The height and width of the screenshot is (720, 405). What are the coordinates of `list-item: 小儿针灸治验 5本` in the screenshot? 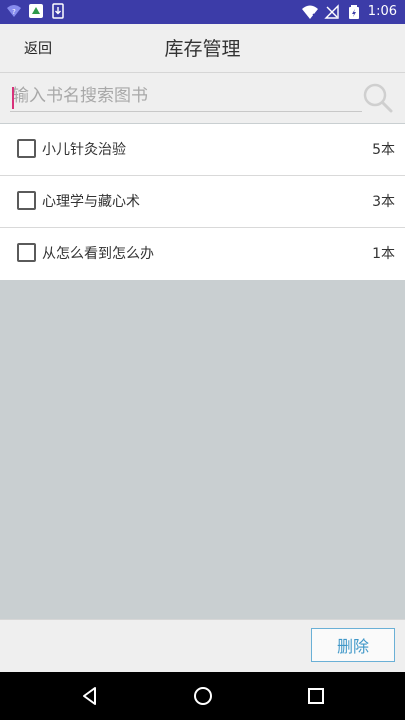 It's located at (202, 150).